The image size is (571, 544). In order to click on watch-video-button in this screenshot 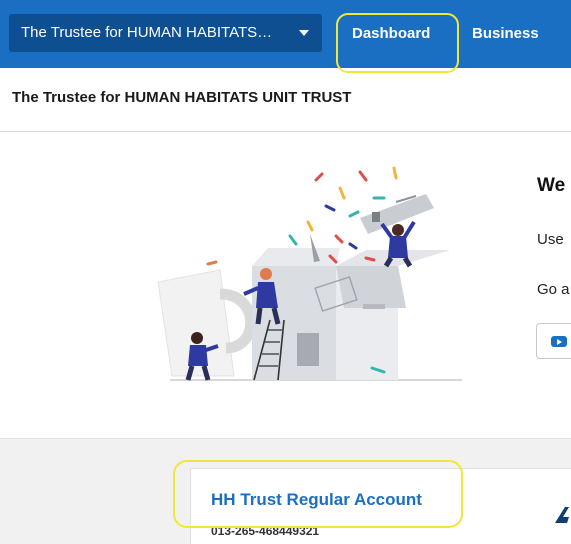, I will do `click(553, 341)`.